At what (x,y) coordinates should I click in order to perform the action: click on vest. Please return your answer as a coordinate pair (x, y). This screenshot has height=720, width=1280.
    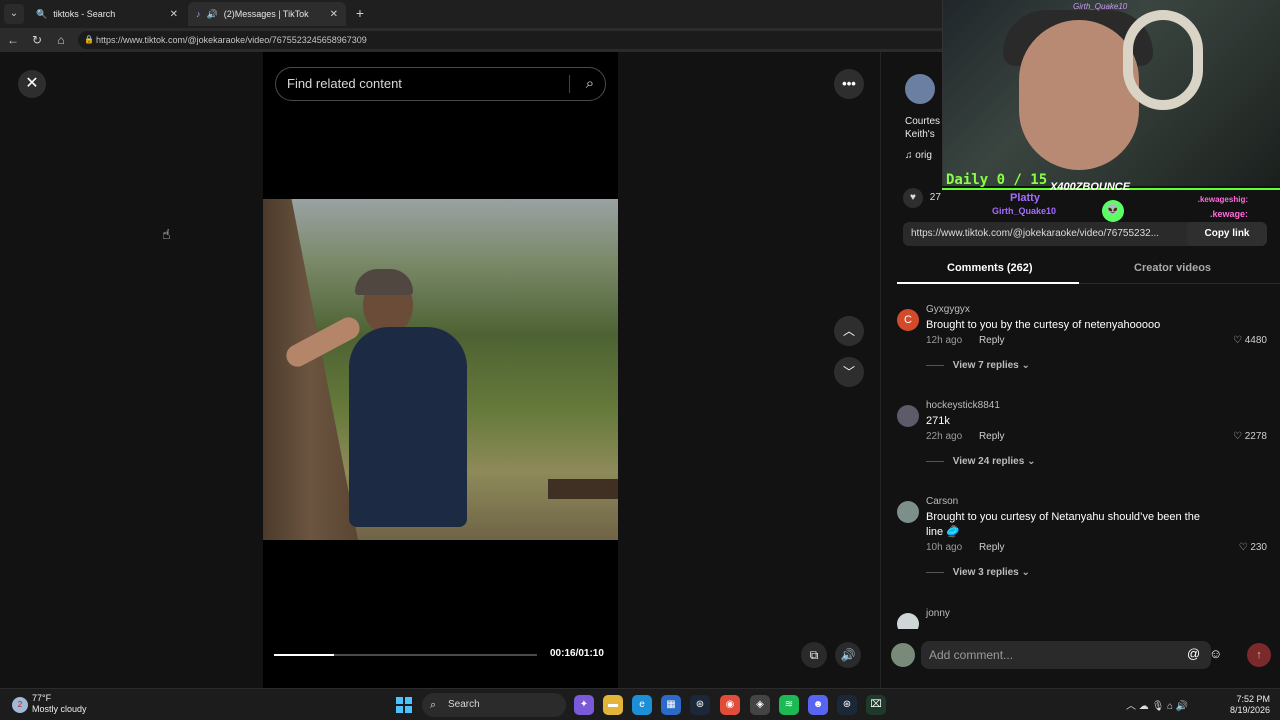
    Looking at the image, I should click on (408, 427).